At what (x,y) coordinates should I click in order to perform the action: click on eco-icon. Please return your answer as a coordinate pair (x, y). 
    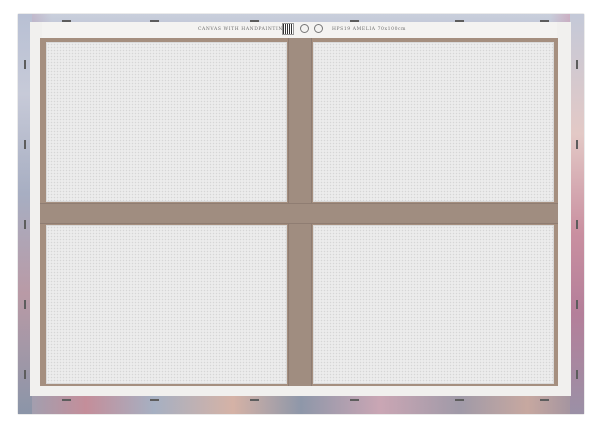
    Looking at the image, I should click on (318, 28).